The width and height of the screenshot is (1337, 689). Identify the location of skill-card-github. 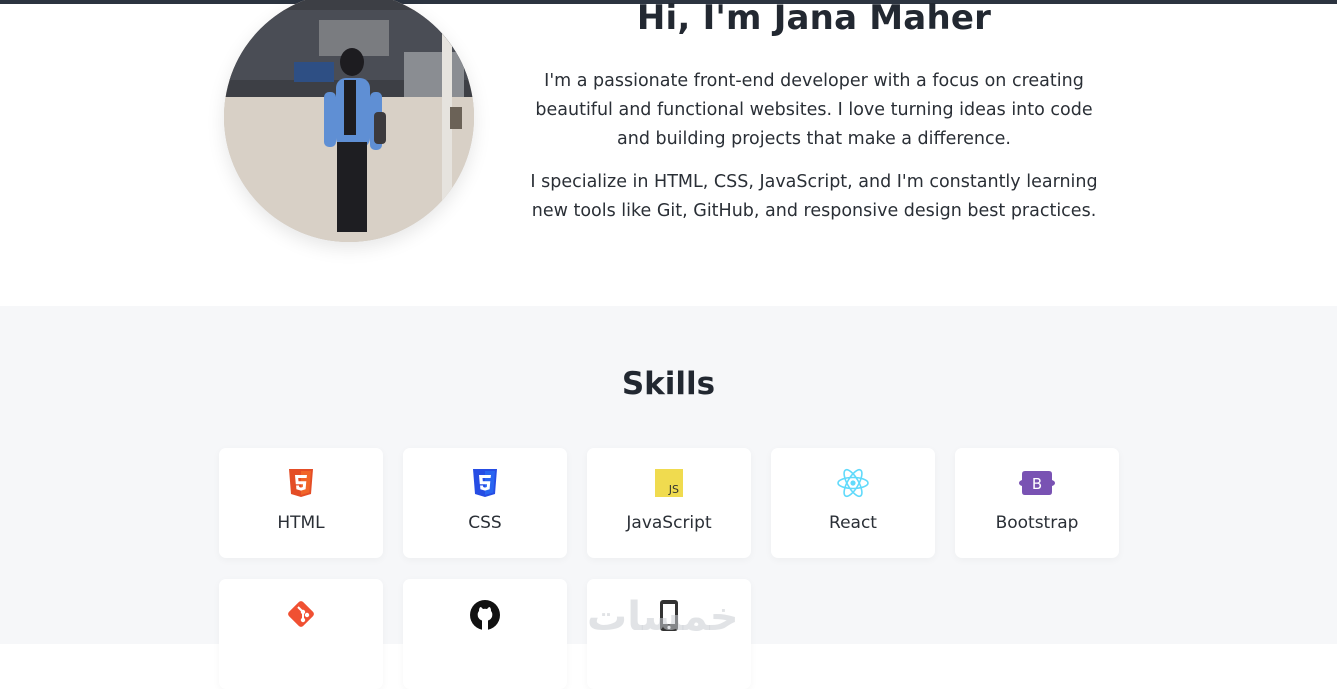
(485, 634).